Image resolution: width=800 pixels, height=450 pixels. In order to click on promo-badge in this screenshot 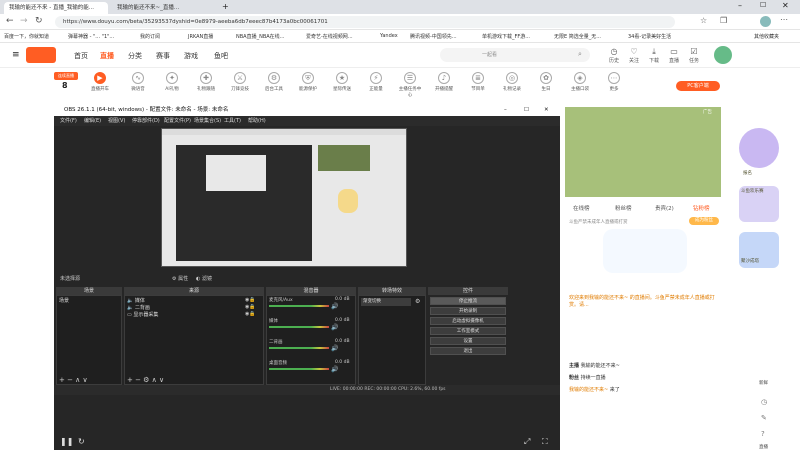, I will do `click(759, 148)`.